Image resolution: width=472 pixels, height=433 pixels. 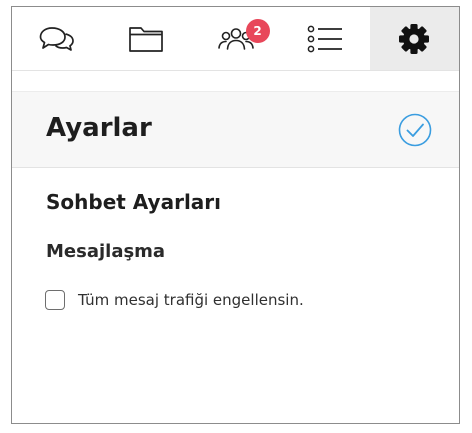 I want to click on folder-icon, so click(x=146, y=39).